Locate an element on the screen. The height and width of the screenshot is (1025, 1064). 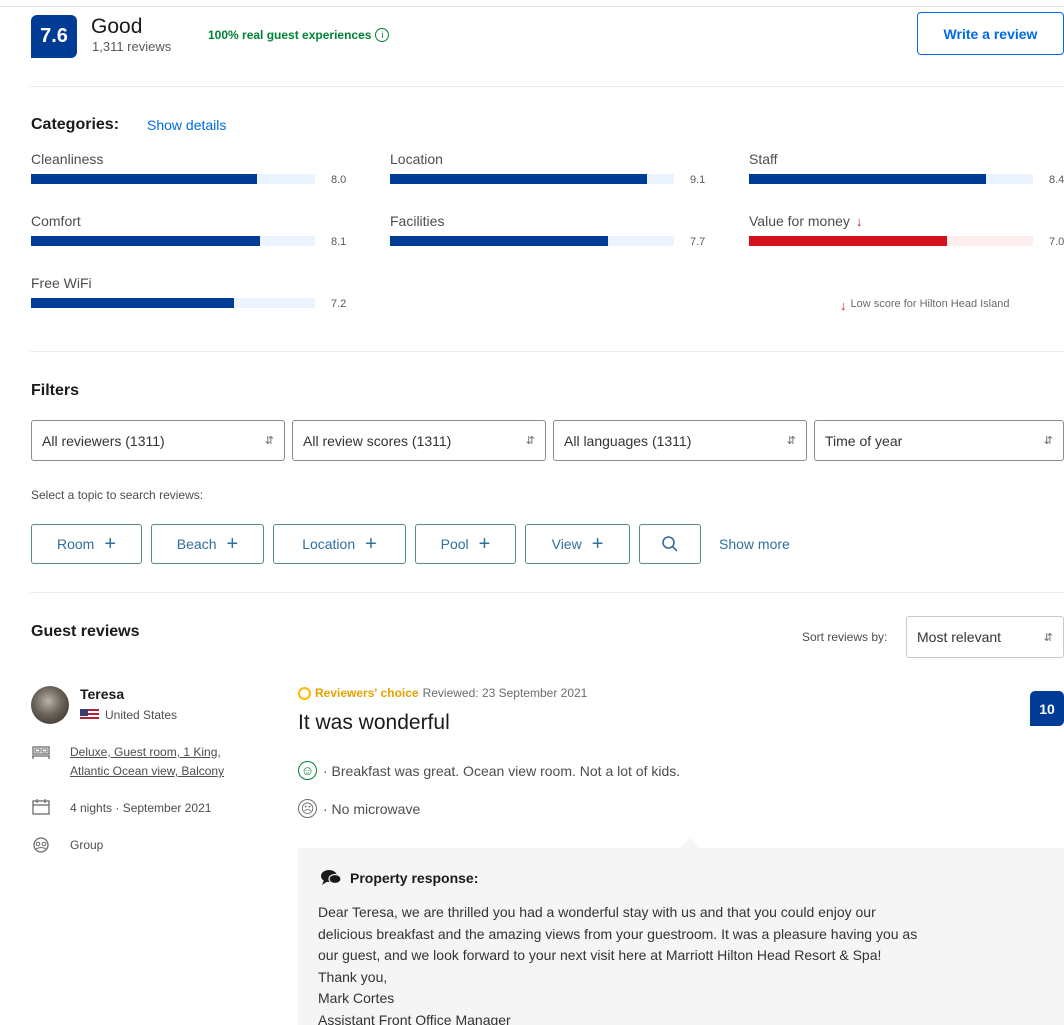
category-label: Comfort is located at coordinates (56, 221).